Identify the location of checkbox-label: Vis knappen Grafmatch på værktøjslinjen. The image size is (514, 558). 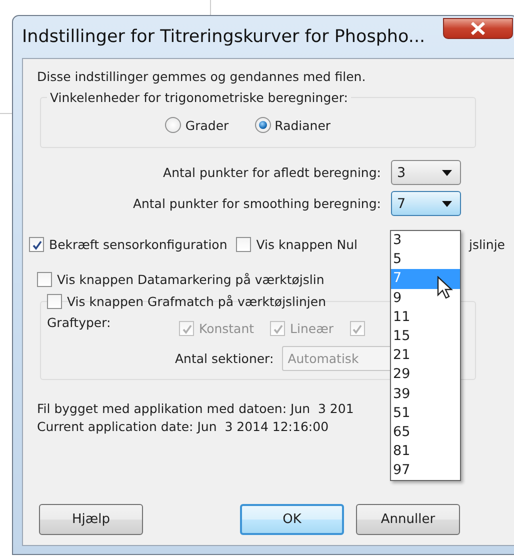
(196, 301).